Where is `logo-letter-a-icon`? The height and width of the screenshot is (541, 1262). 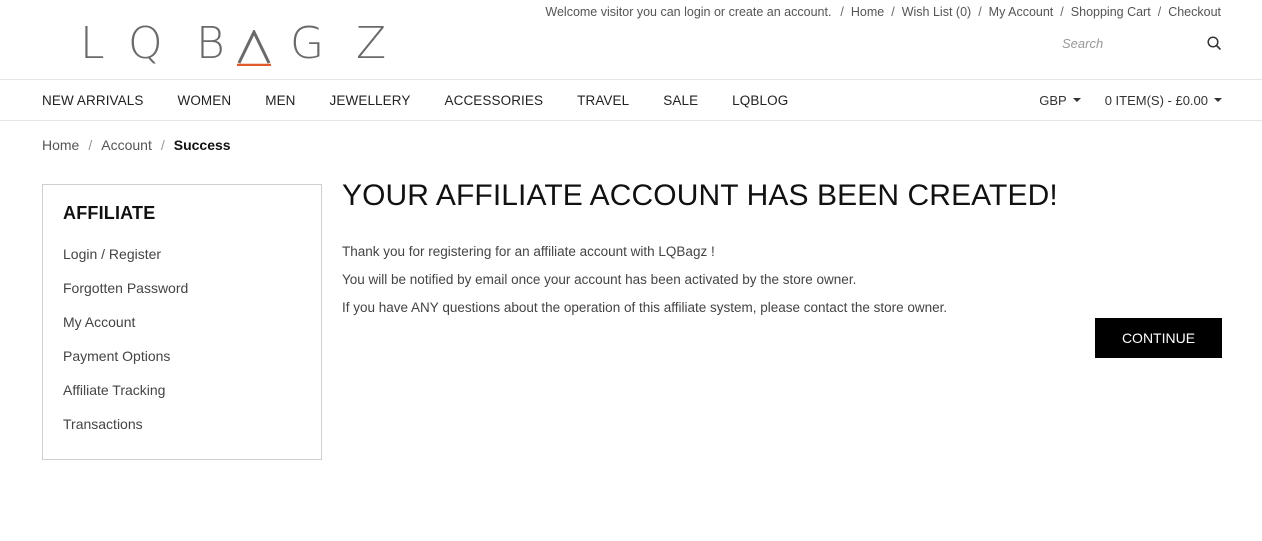 logo-letter-a-icon is located at coordinates (254, 48).